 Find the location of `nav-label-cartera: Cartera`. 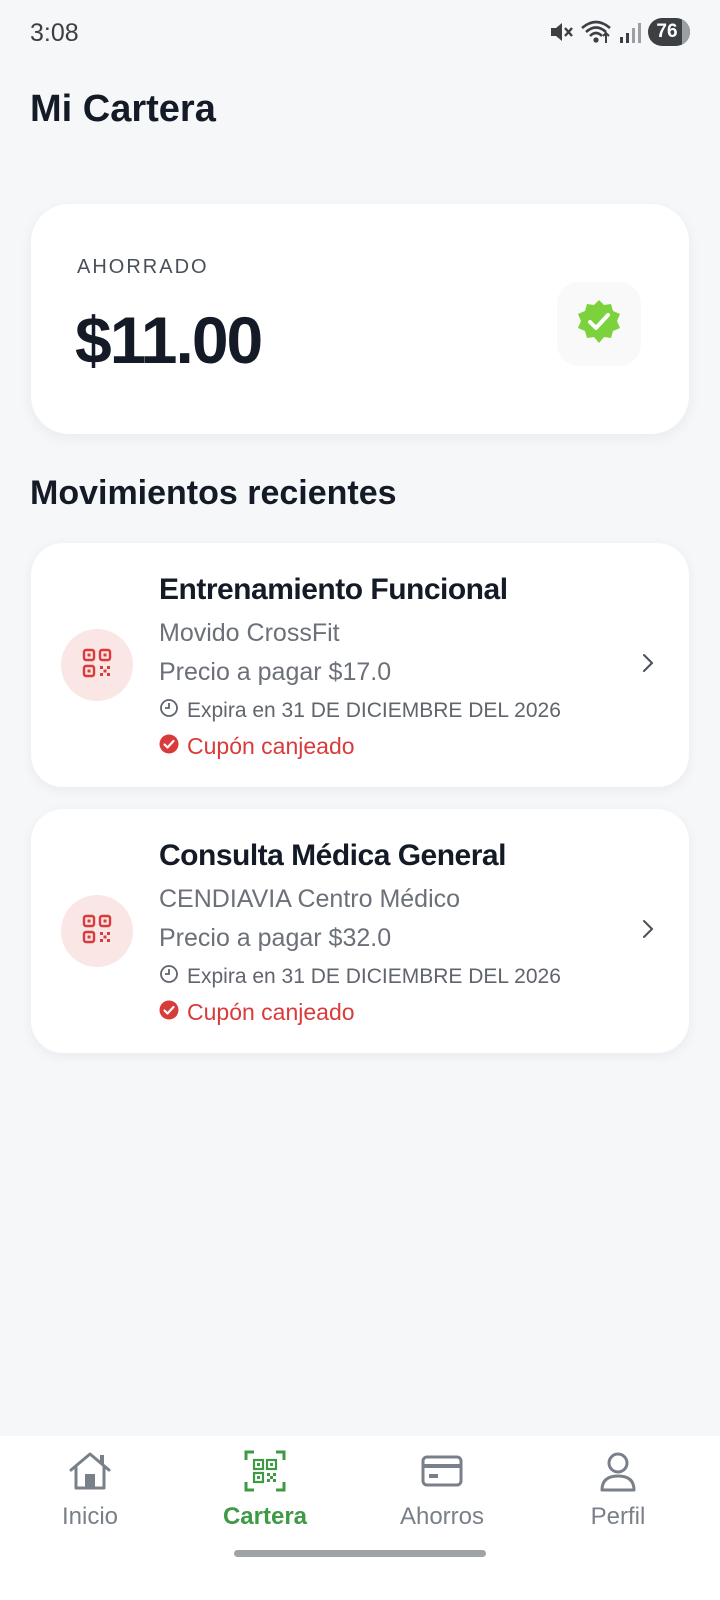

nav-label-cartera: Cartera is located at coordinates (265, 1516).